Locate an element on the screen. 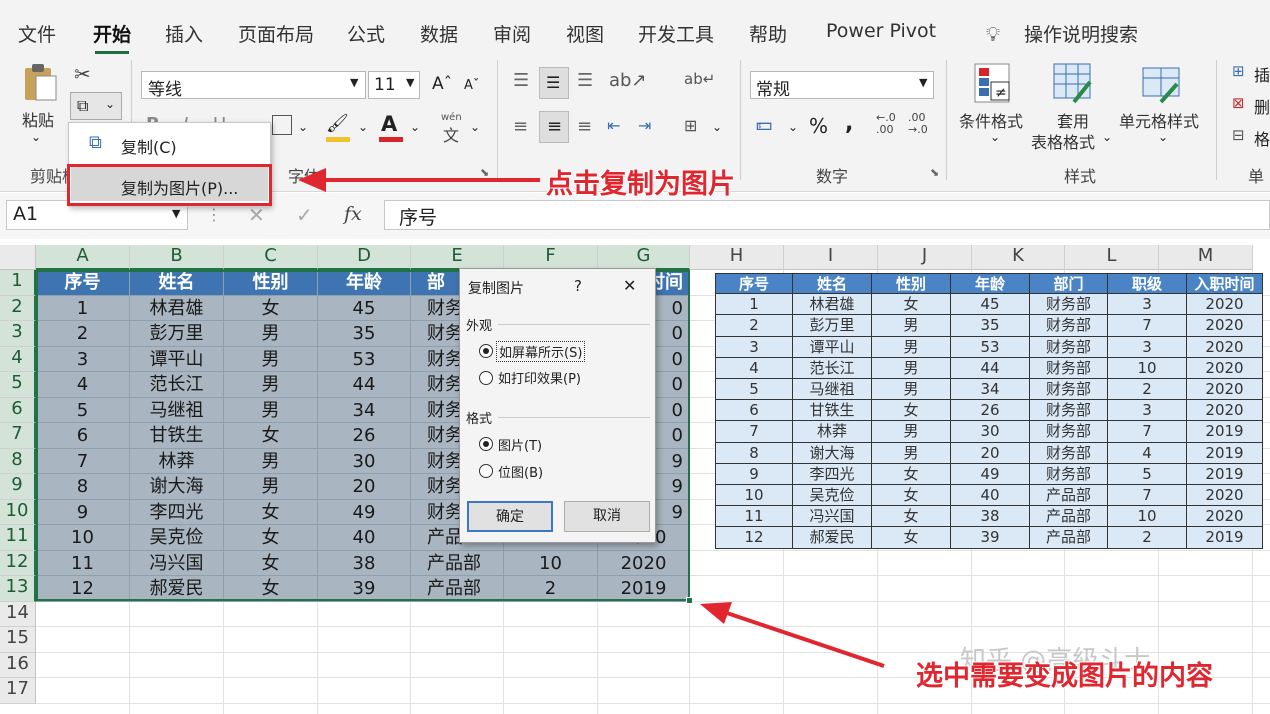  table-cell: 11 is located at coordinates (754, 517).